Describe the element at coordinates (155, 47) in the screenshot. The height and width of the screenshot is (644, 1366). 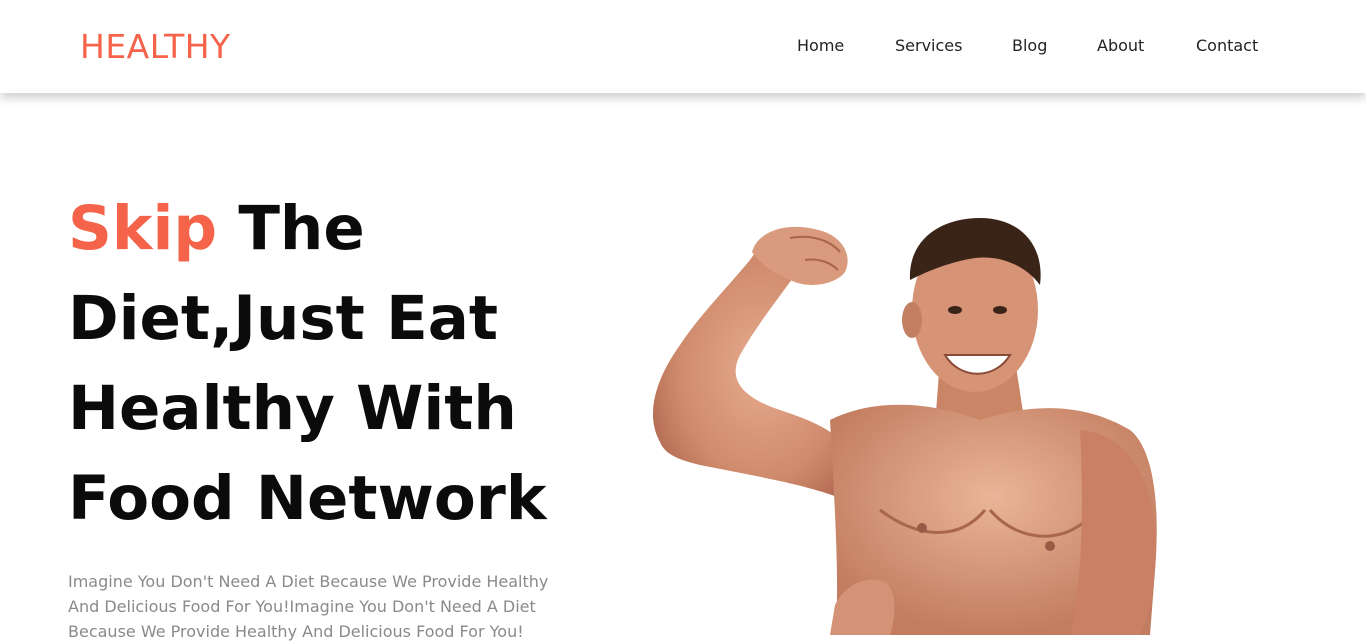
I see `brand-logo: HEALTHY` at that location.